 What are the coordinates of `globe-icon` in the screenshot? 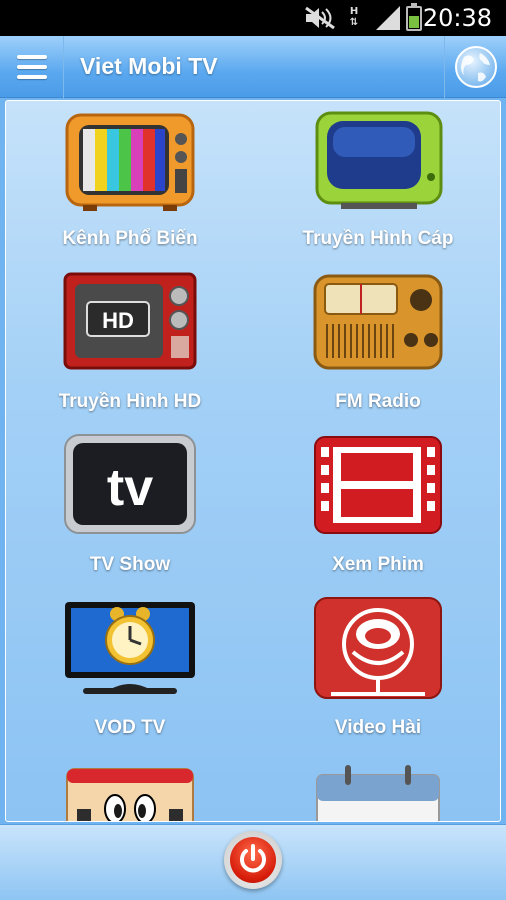 It's located at (476, 67).